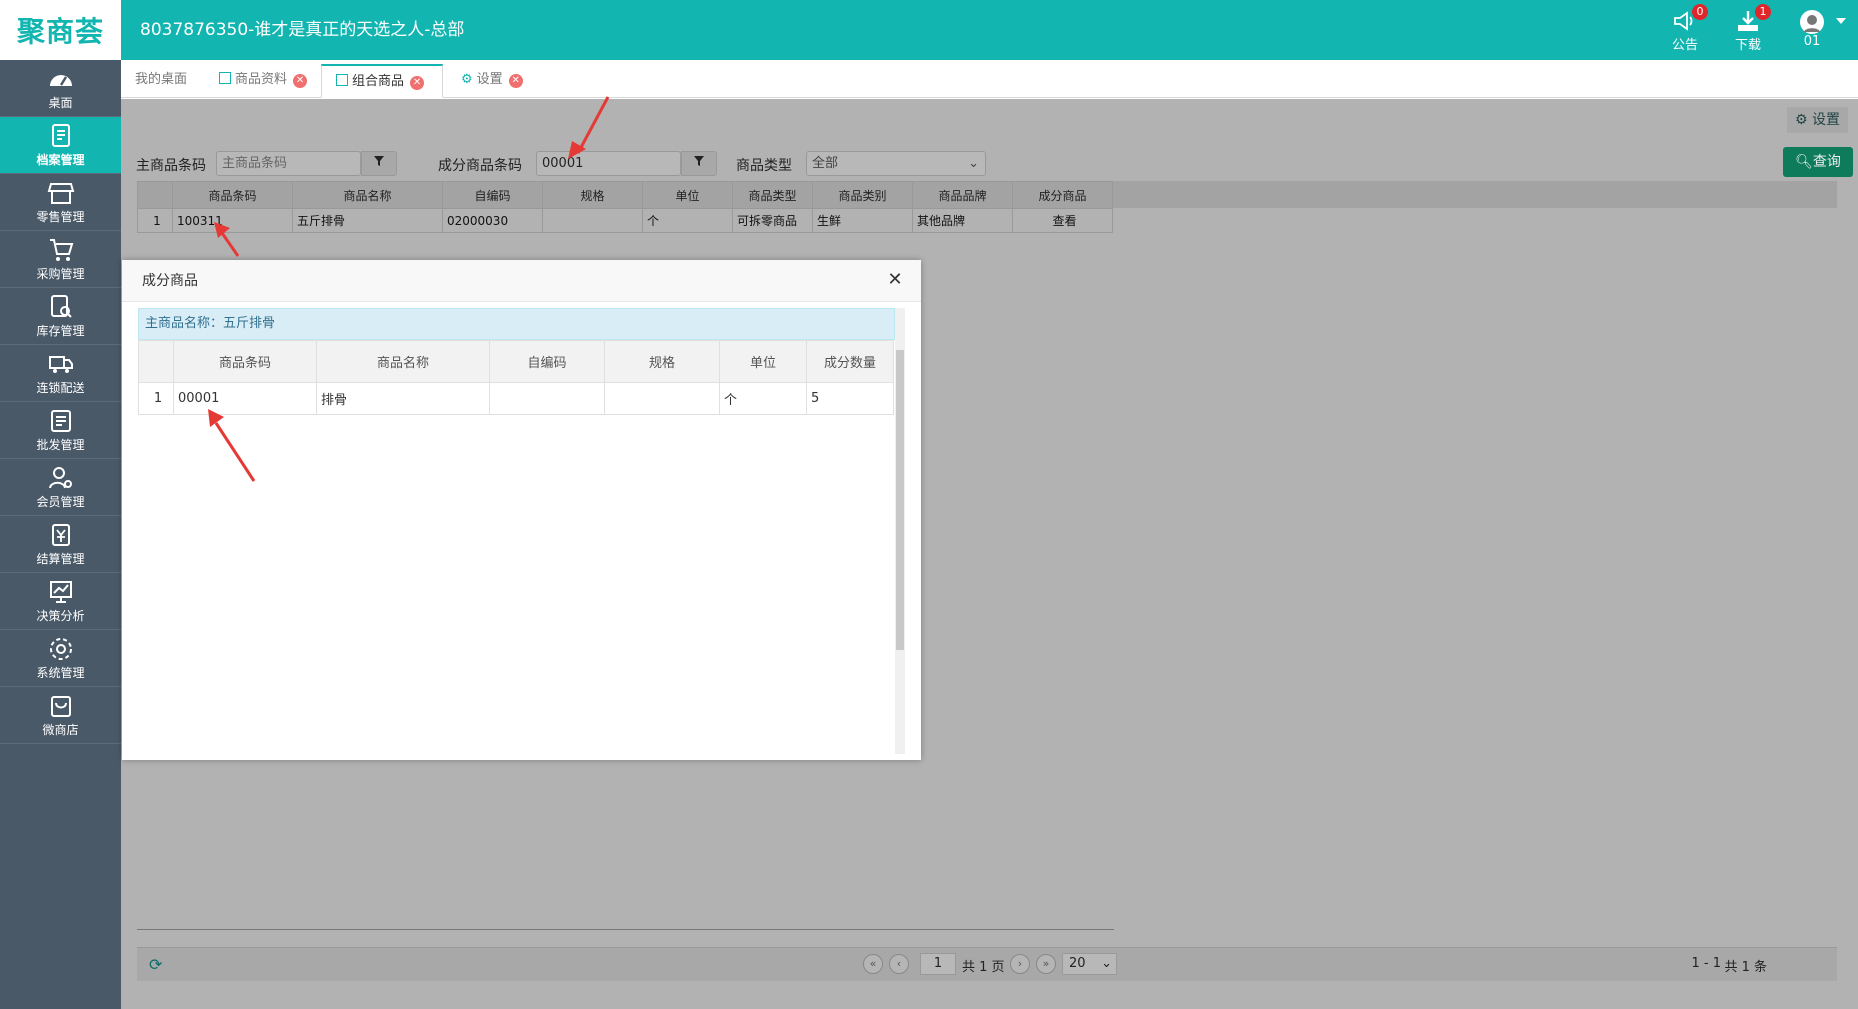  What do you see at coordinates (60, 706) in the screenshot?
I see `bag-icon` at bounding box center [60, 706].